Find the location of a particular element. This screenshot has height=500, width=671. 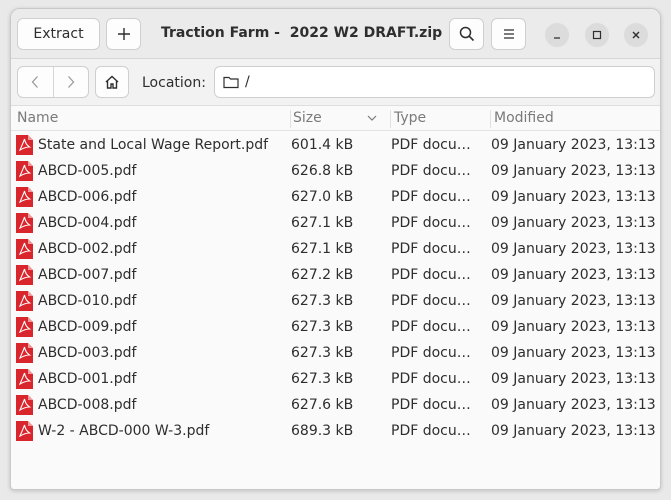

file-name: ABCD-010.pdf is located at coordinates (87, 301).